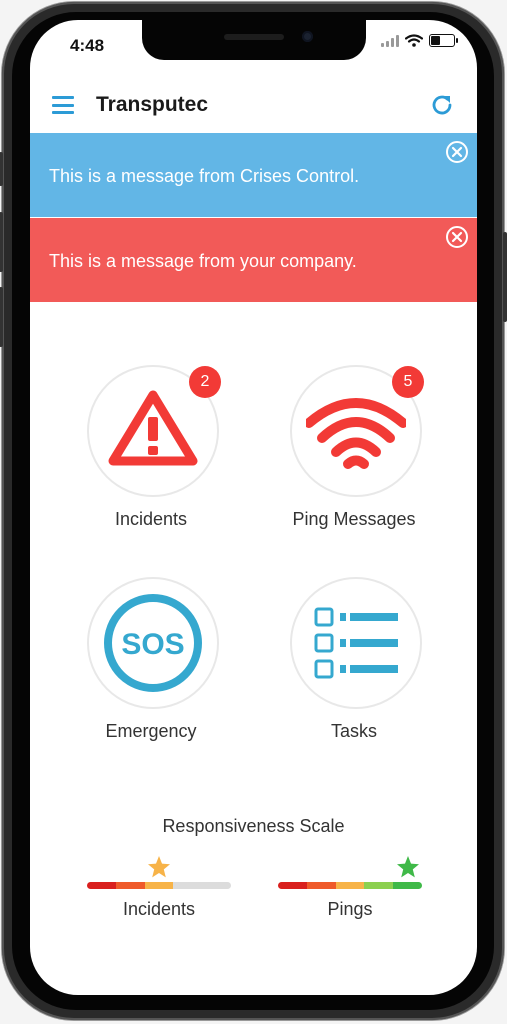 This screenshot has height=1024, width=507. I want to click on incidents-label: Incidents, so click(151, 519).